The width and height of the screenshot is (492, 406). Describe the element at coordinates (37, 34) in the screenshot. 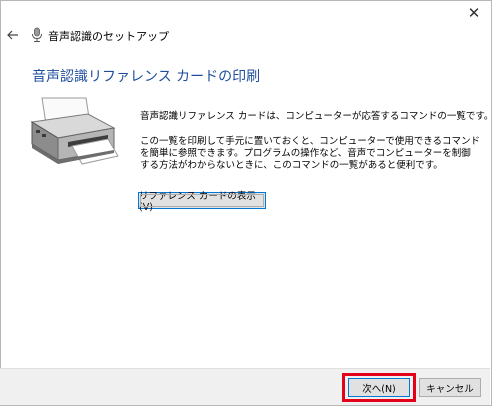

I see `microphone-icon` at that location.